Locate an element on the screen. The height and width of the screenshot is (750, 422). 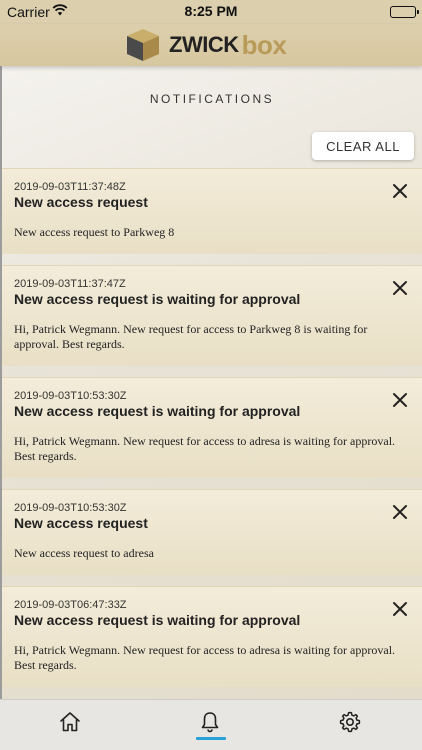
notification-message: New access request to Parkweg 8 is located at coordinates (94, 232).